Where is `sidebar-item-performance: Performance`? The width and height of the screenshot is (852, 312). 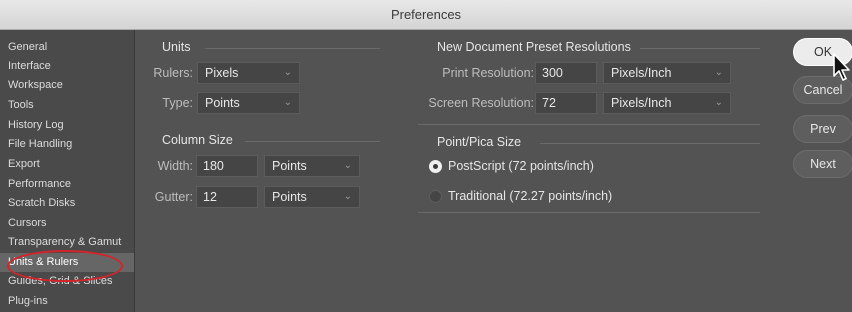 sidebar-item-performance: Performance is located at coordinates (67, 184).